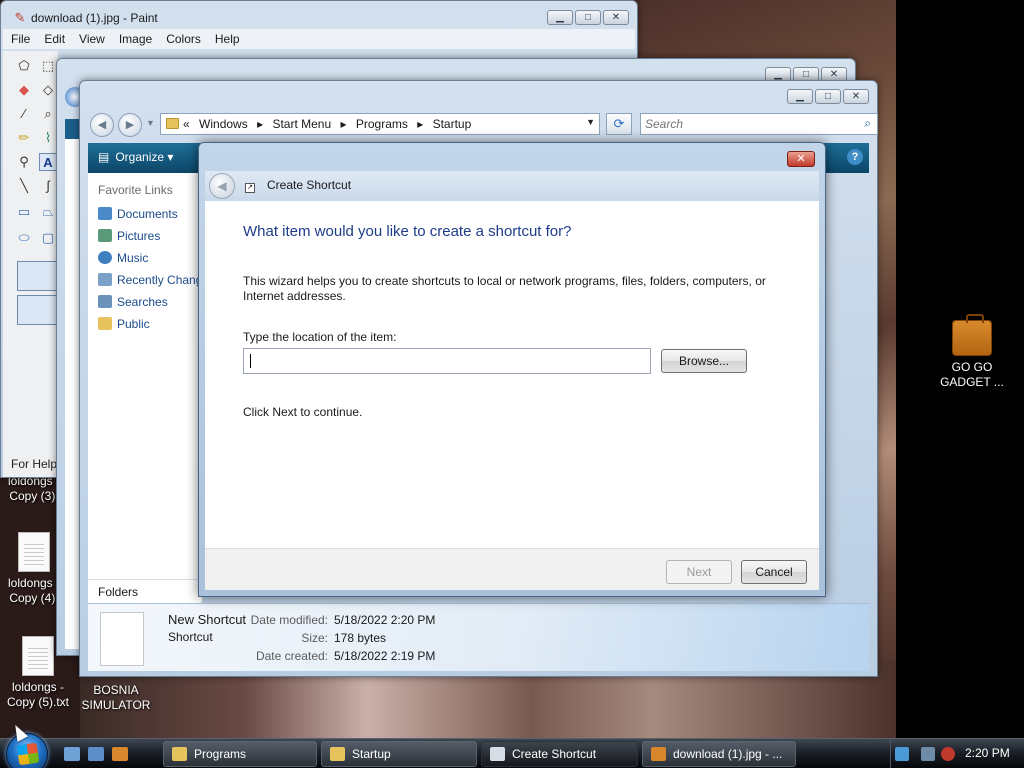 The height and width of the screenshot is (768, 1024). I want to click on paint-app-icon: ✎, so click(20, 17).